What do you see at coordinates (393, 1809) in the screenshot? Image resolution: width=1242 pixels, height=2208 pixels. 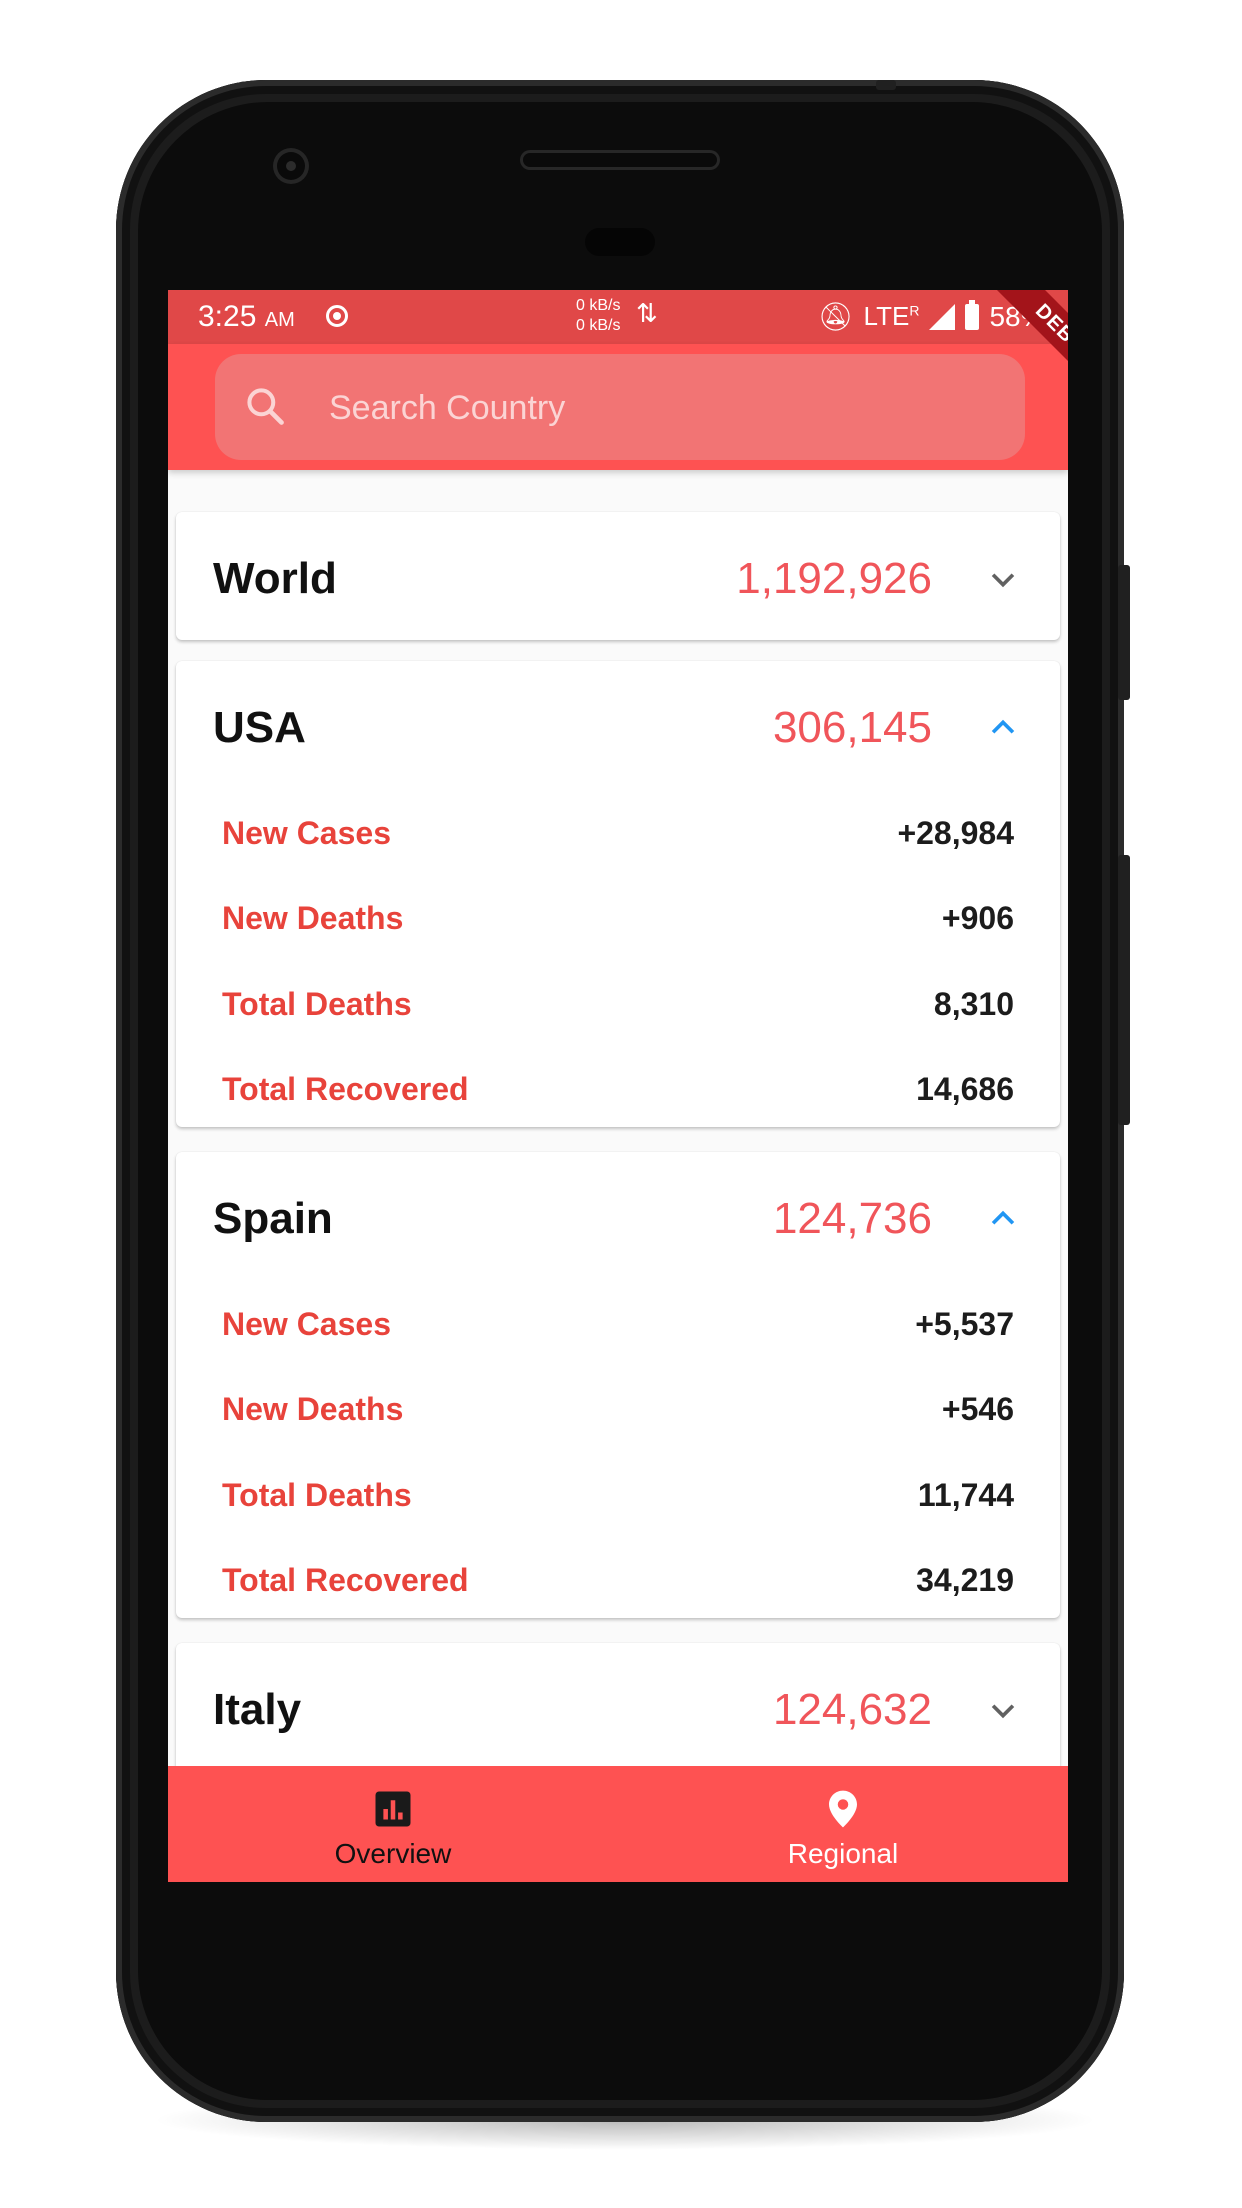 I see `bar-chart-icon` at bounding box center [393, 1809].